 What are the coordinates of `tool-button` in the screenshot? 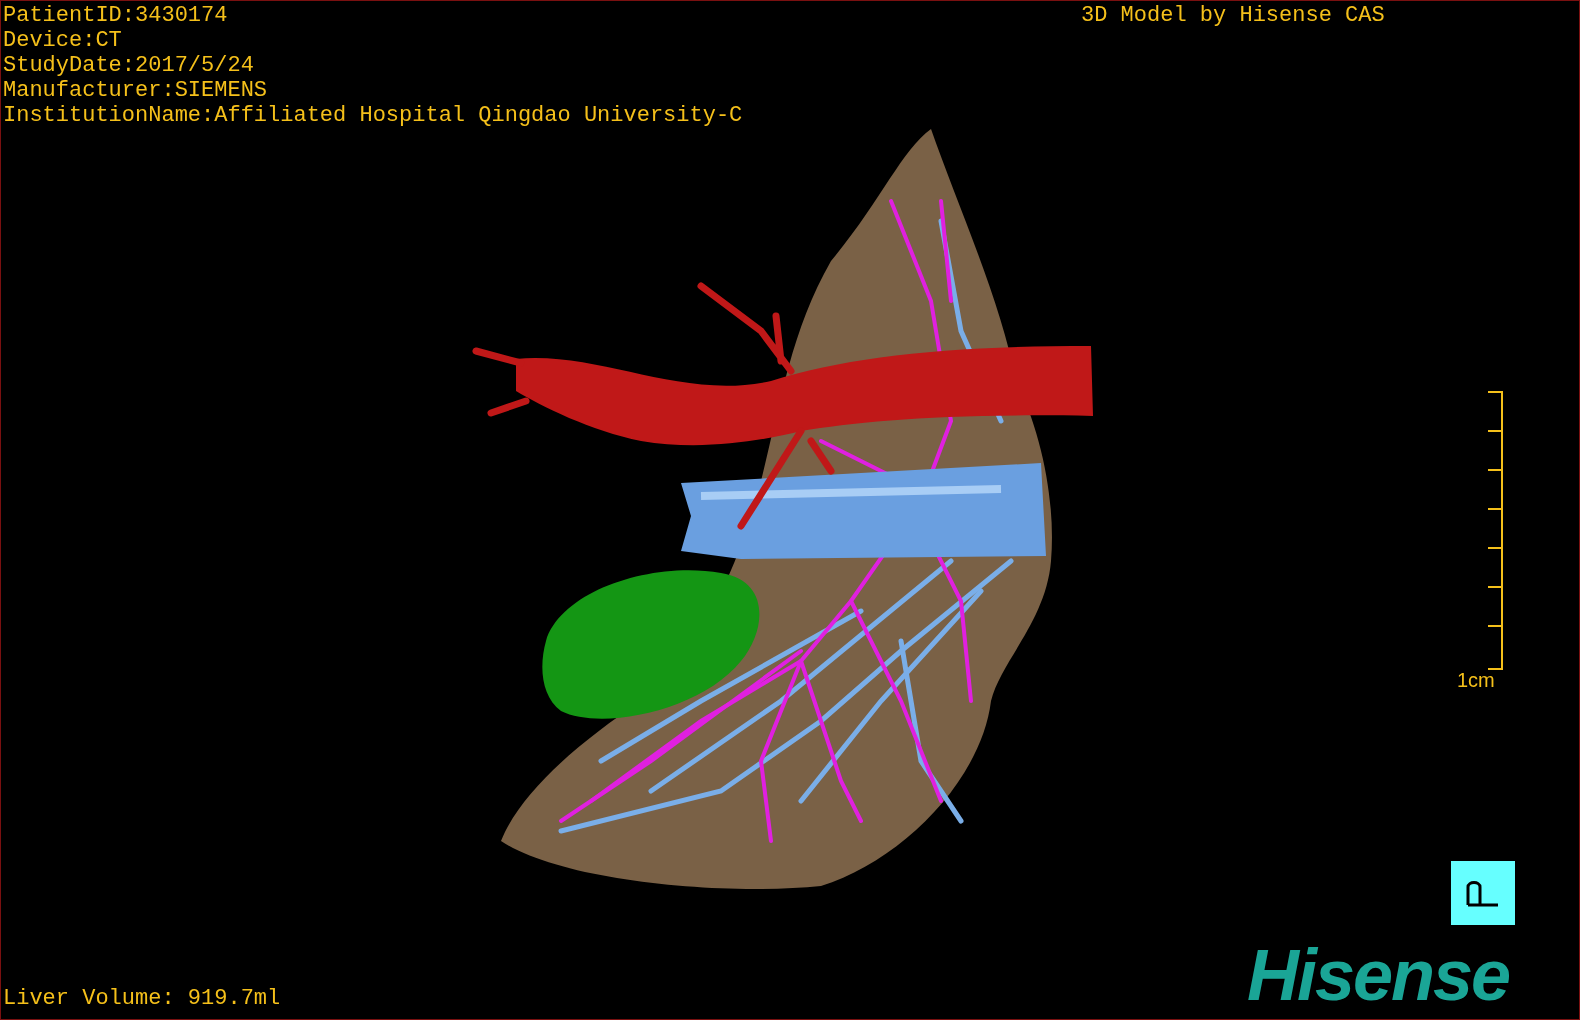 It's located at (1483, 893).